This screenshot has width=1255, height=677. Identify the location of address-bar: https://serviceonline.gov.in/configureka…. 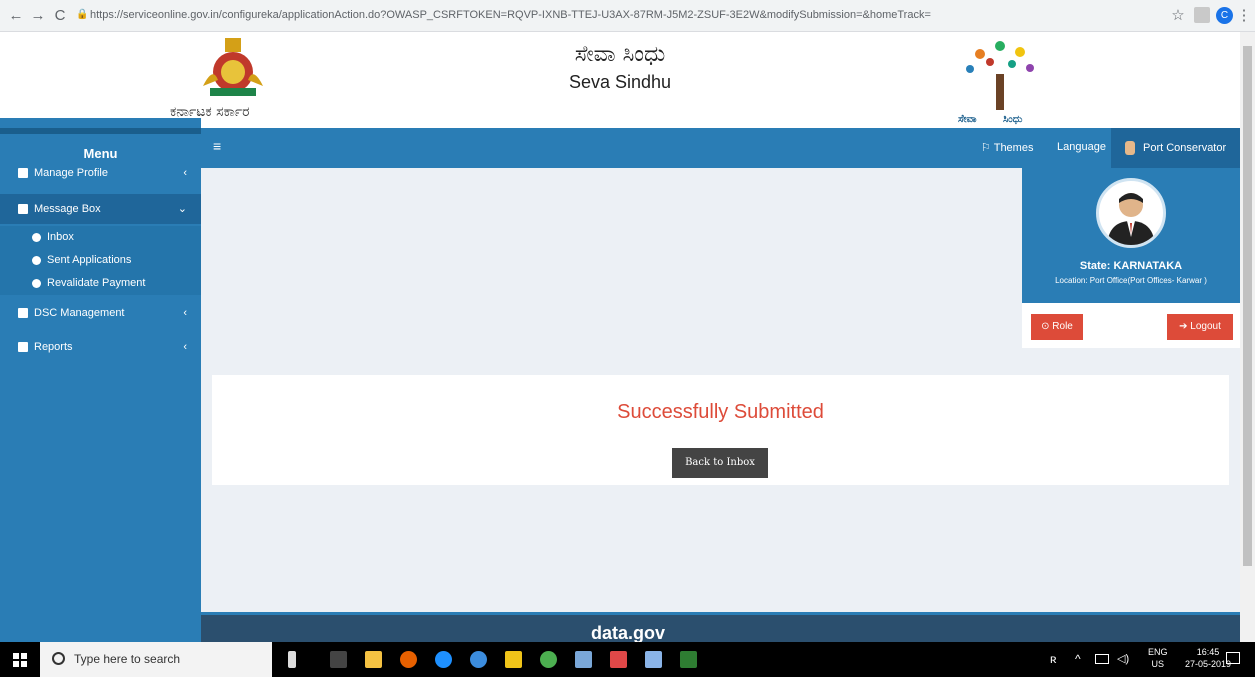
(510, 15).